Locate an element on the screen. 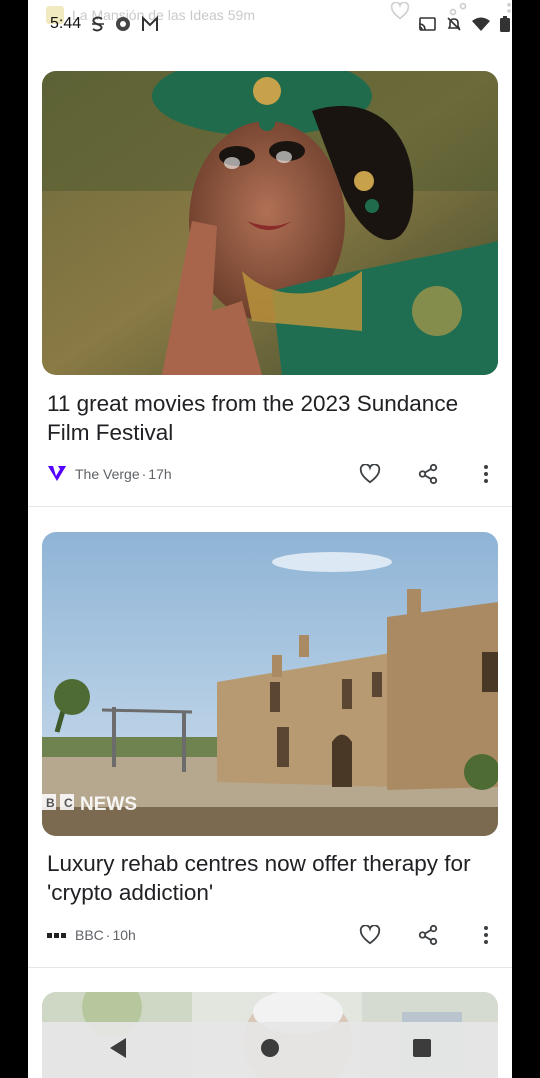 This screenshot has height=1078, width=540. cast-icon is located at coordinates (427, 24).